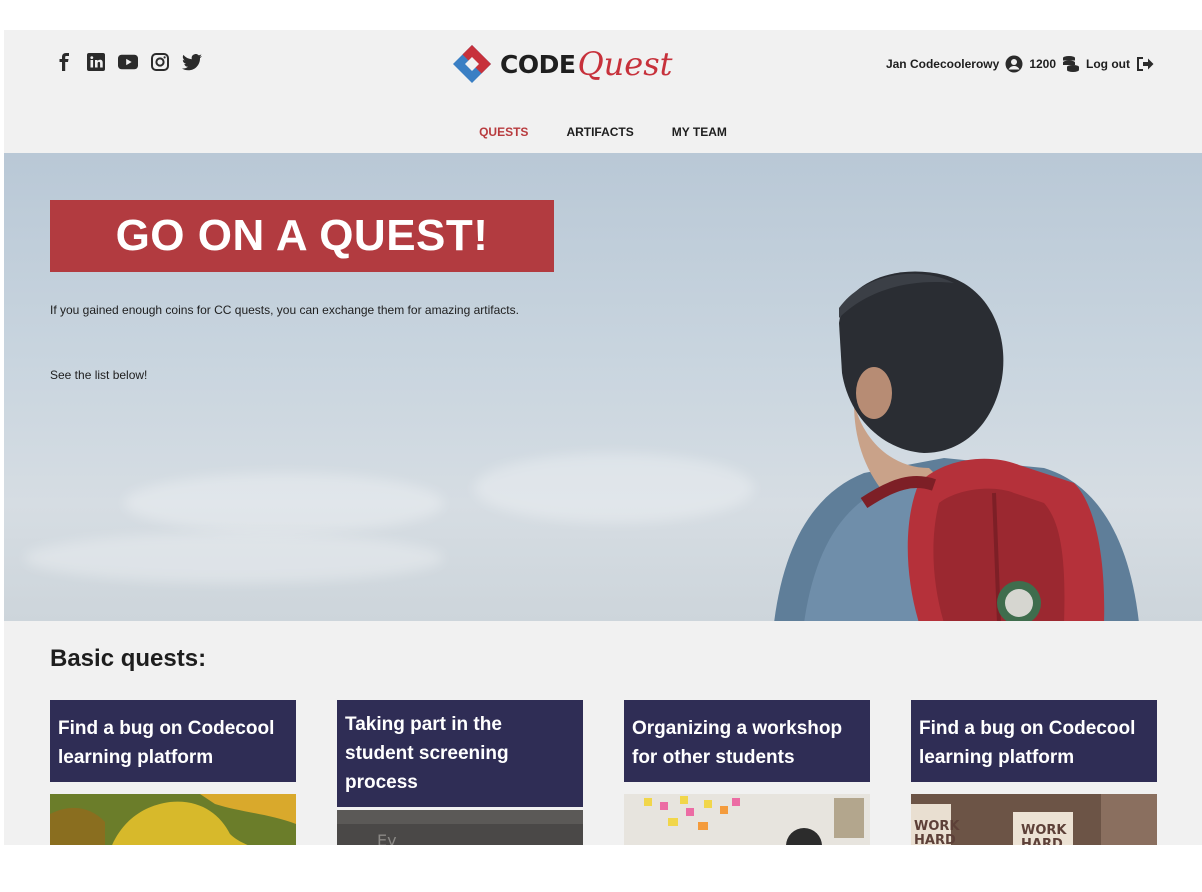 The height and width of the screenshot is (892, 1202). What do you see at coordinates (1034, 819) in the screenshot?
I see `quest-card-image: WORK HARD WORK HARD` at bounding box center [1034, 819].